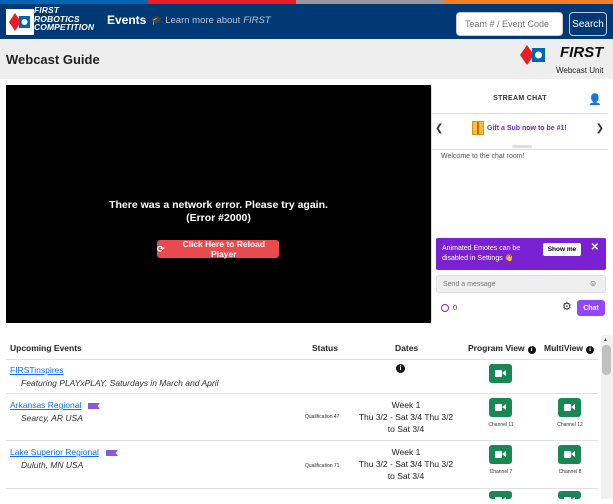  Describe the element at coordinates (501, 472) in the screenshot. I see `program-channel-label: Channel 7` at that location.